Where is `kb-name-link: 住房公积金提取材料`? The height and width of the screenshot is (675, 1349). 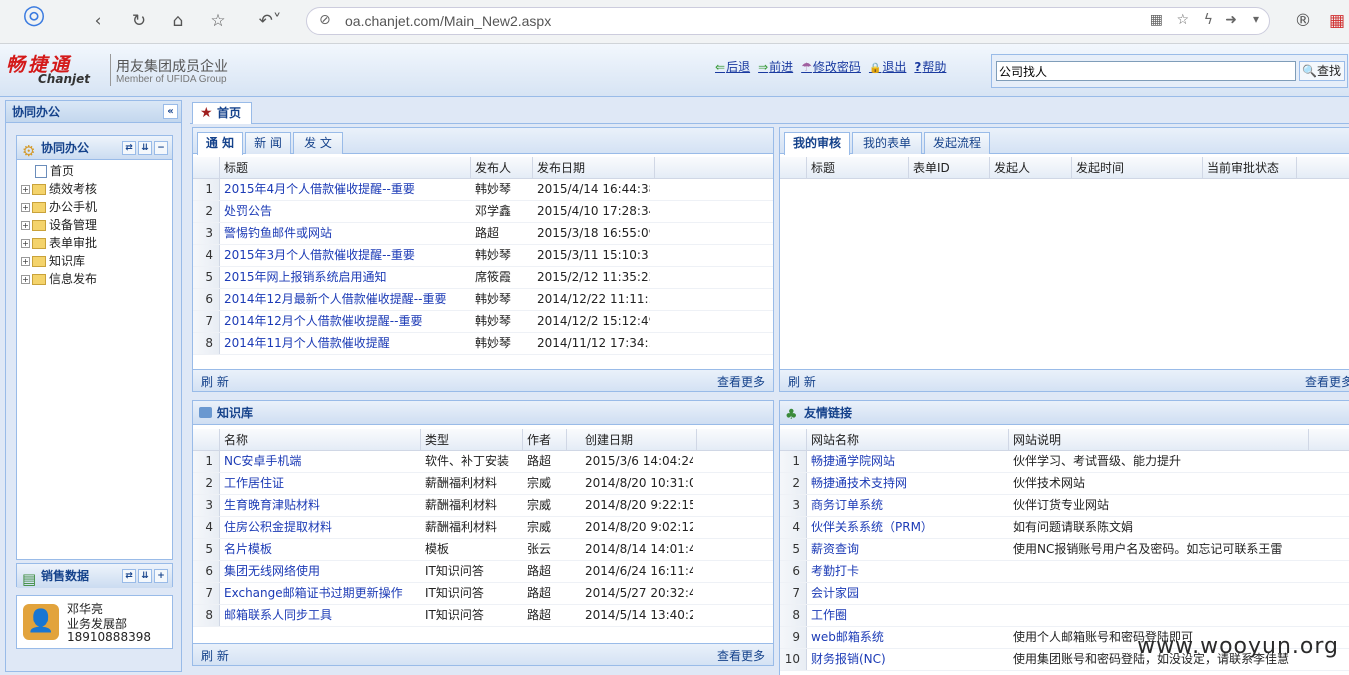
kb-name-link: 住房公积金提取材料 is located at coordinates (320, 527).